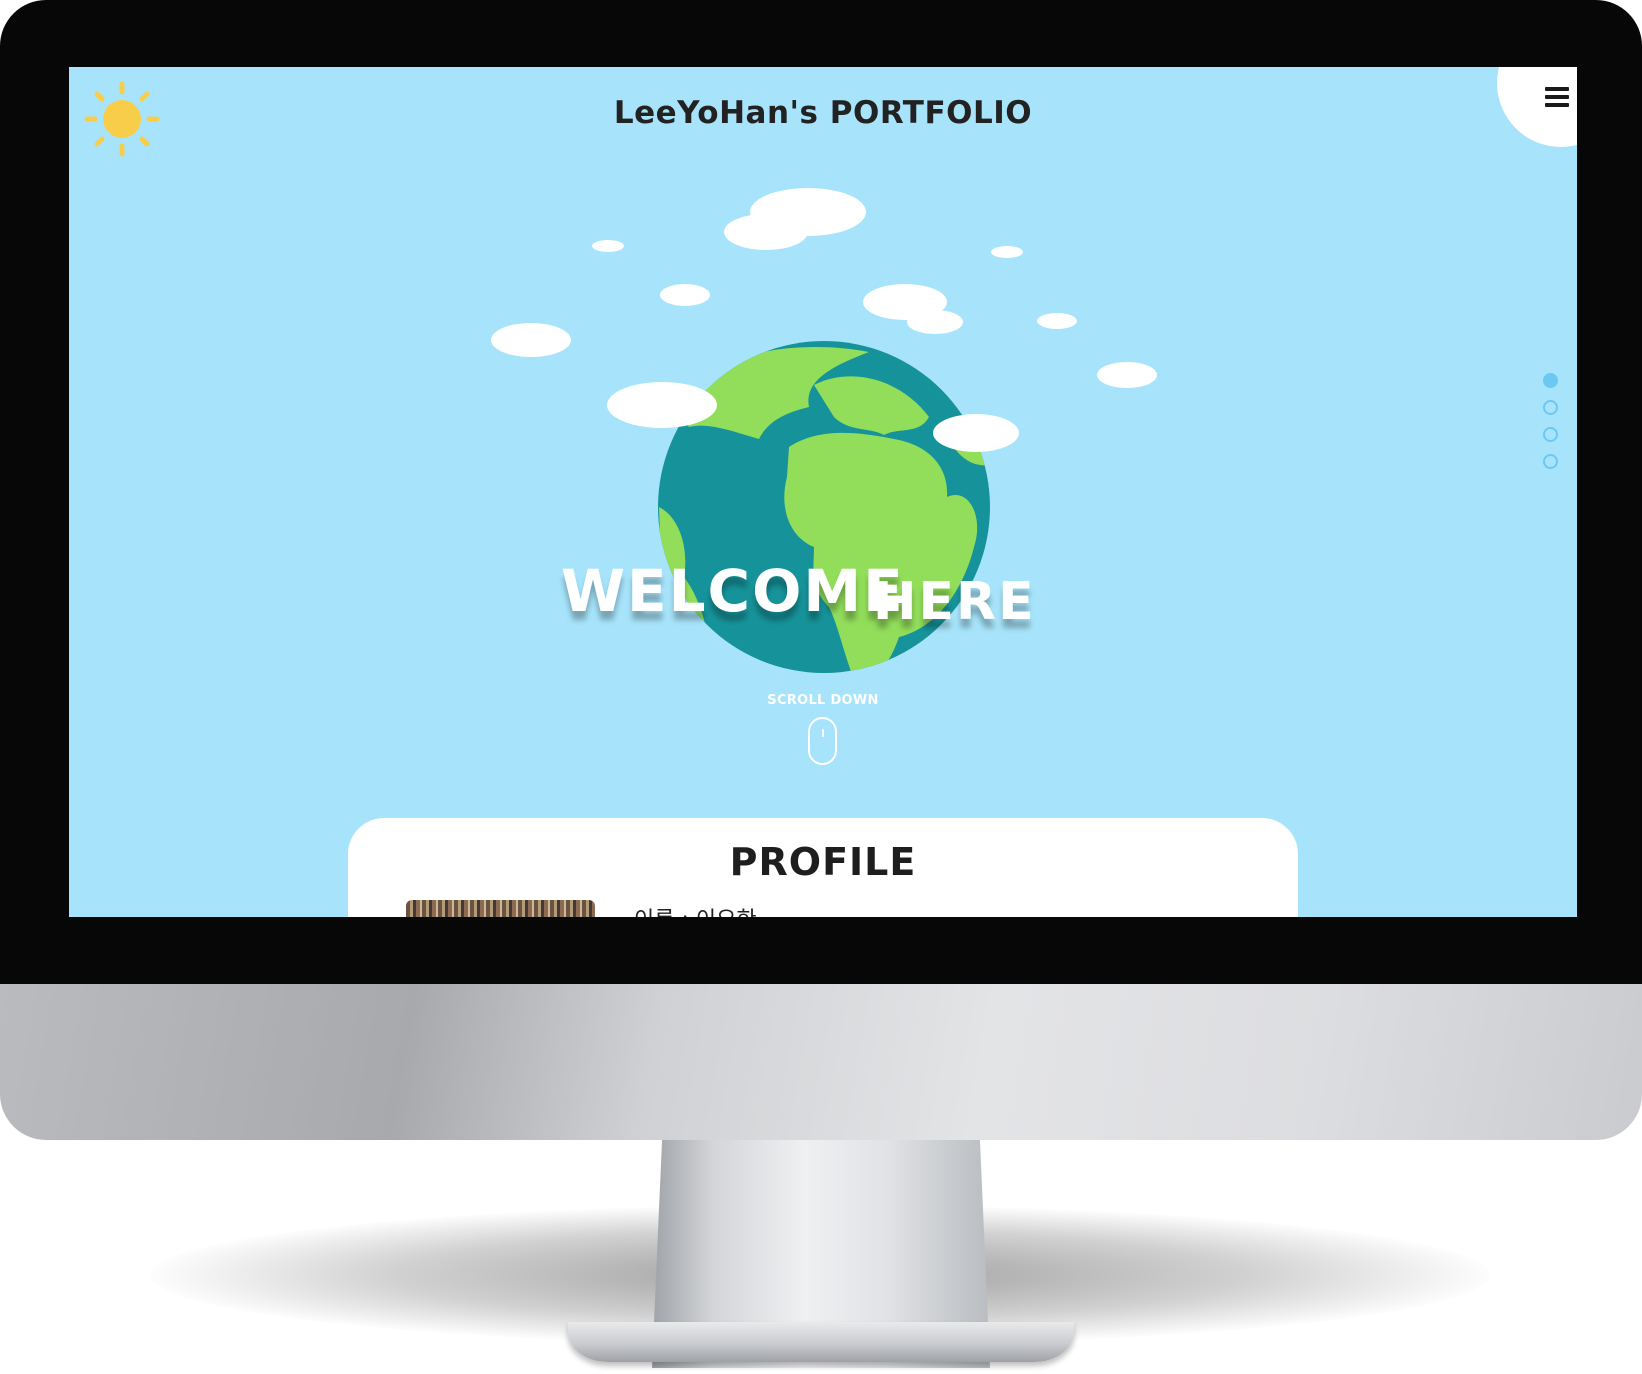  Describe the element at coordinates (821, 1060) in the screenshot. I see `monitor-chin` at that location.